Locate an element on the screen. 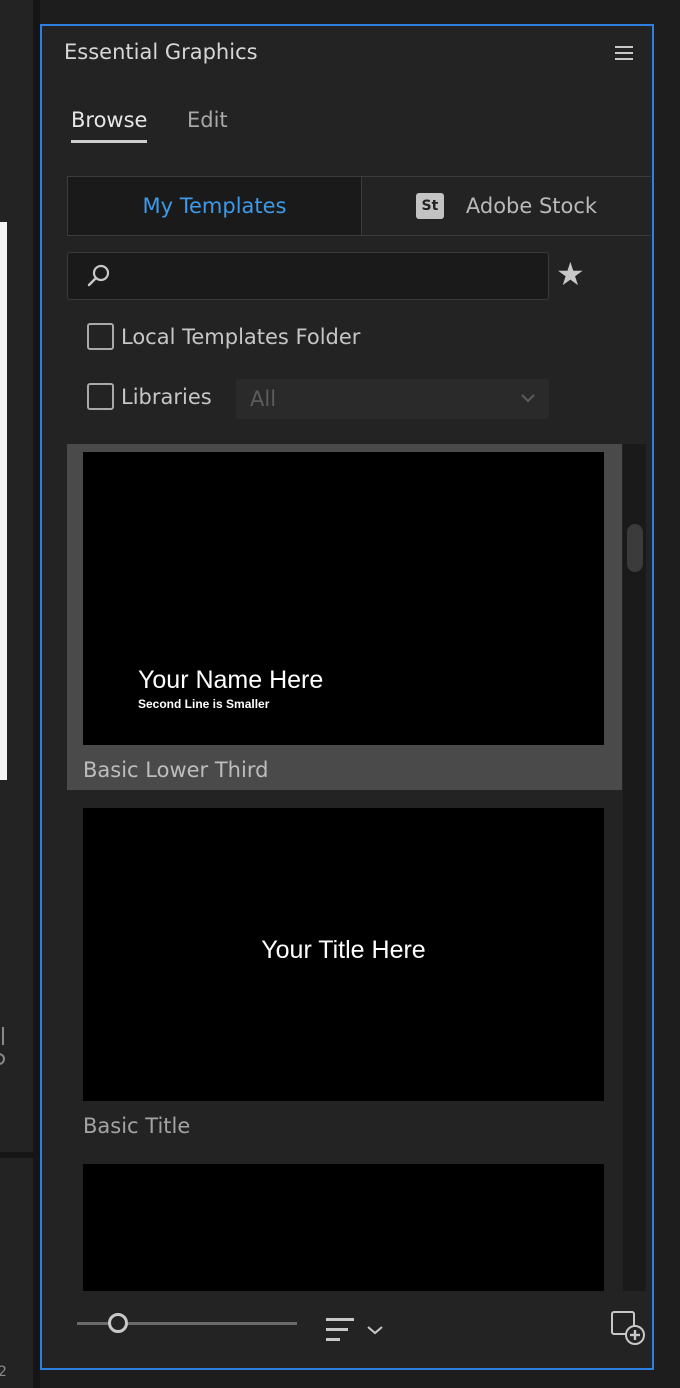 The height and width of the screenshot is (1388, 680). adobe-stock-button: St Adobe Stock is located at coordinates (506, 206).